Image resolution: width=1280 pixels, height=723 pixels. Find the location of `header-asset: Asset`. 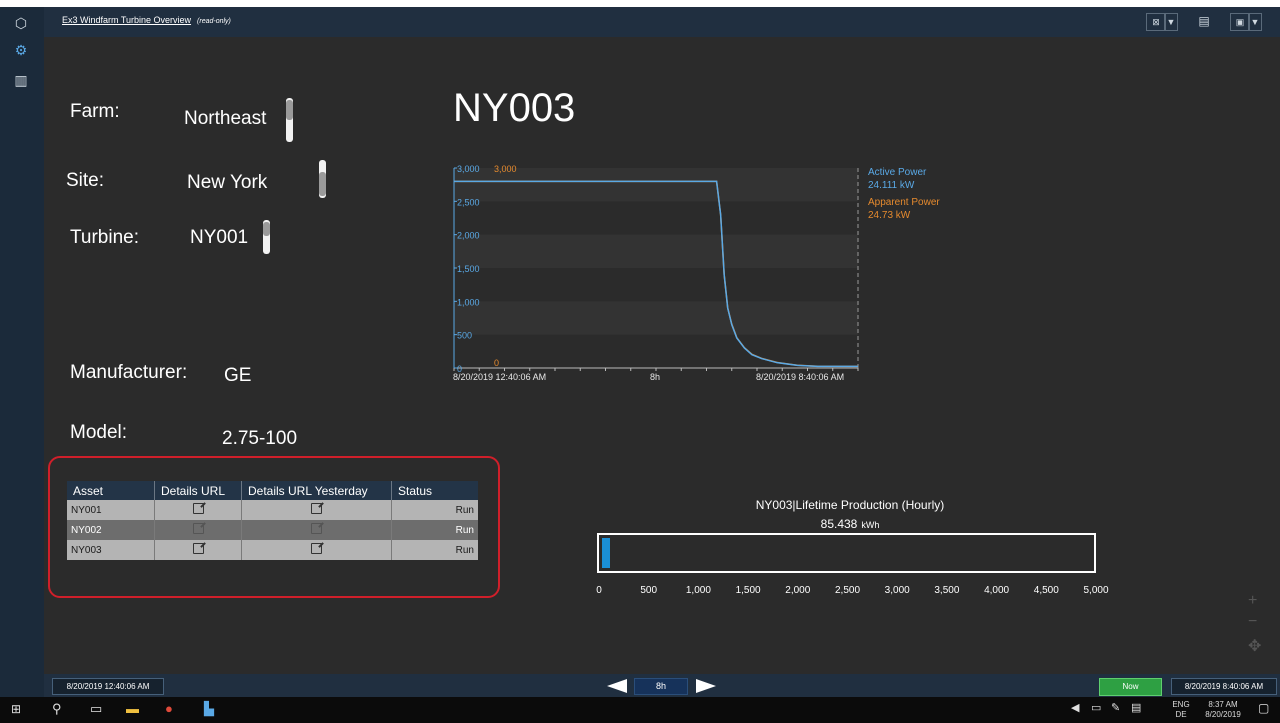

header-asset: Asset is located at coordinates (111, 490).